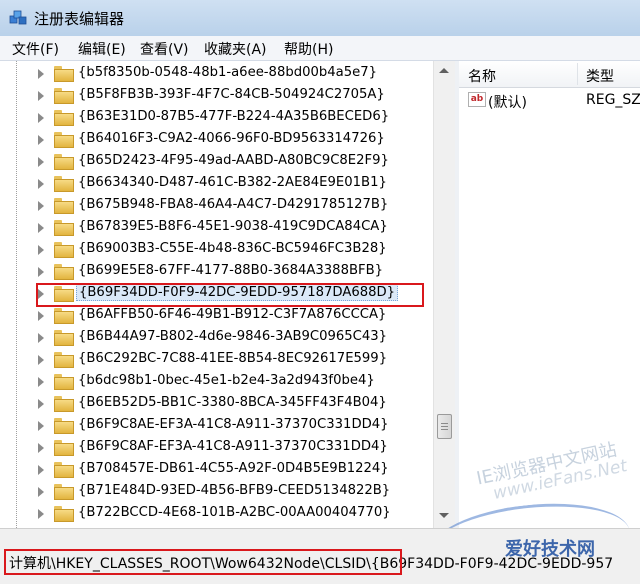 Image resolution: width=640 pixels, height=588 pixels. What do you see at coordinates (613, 100) in the screenshot?
I see `value-type: REG_SZ` at bounding box center [613, 100].